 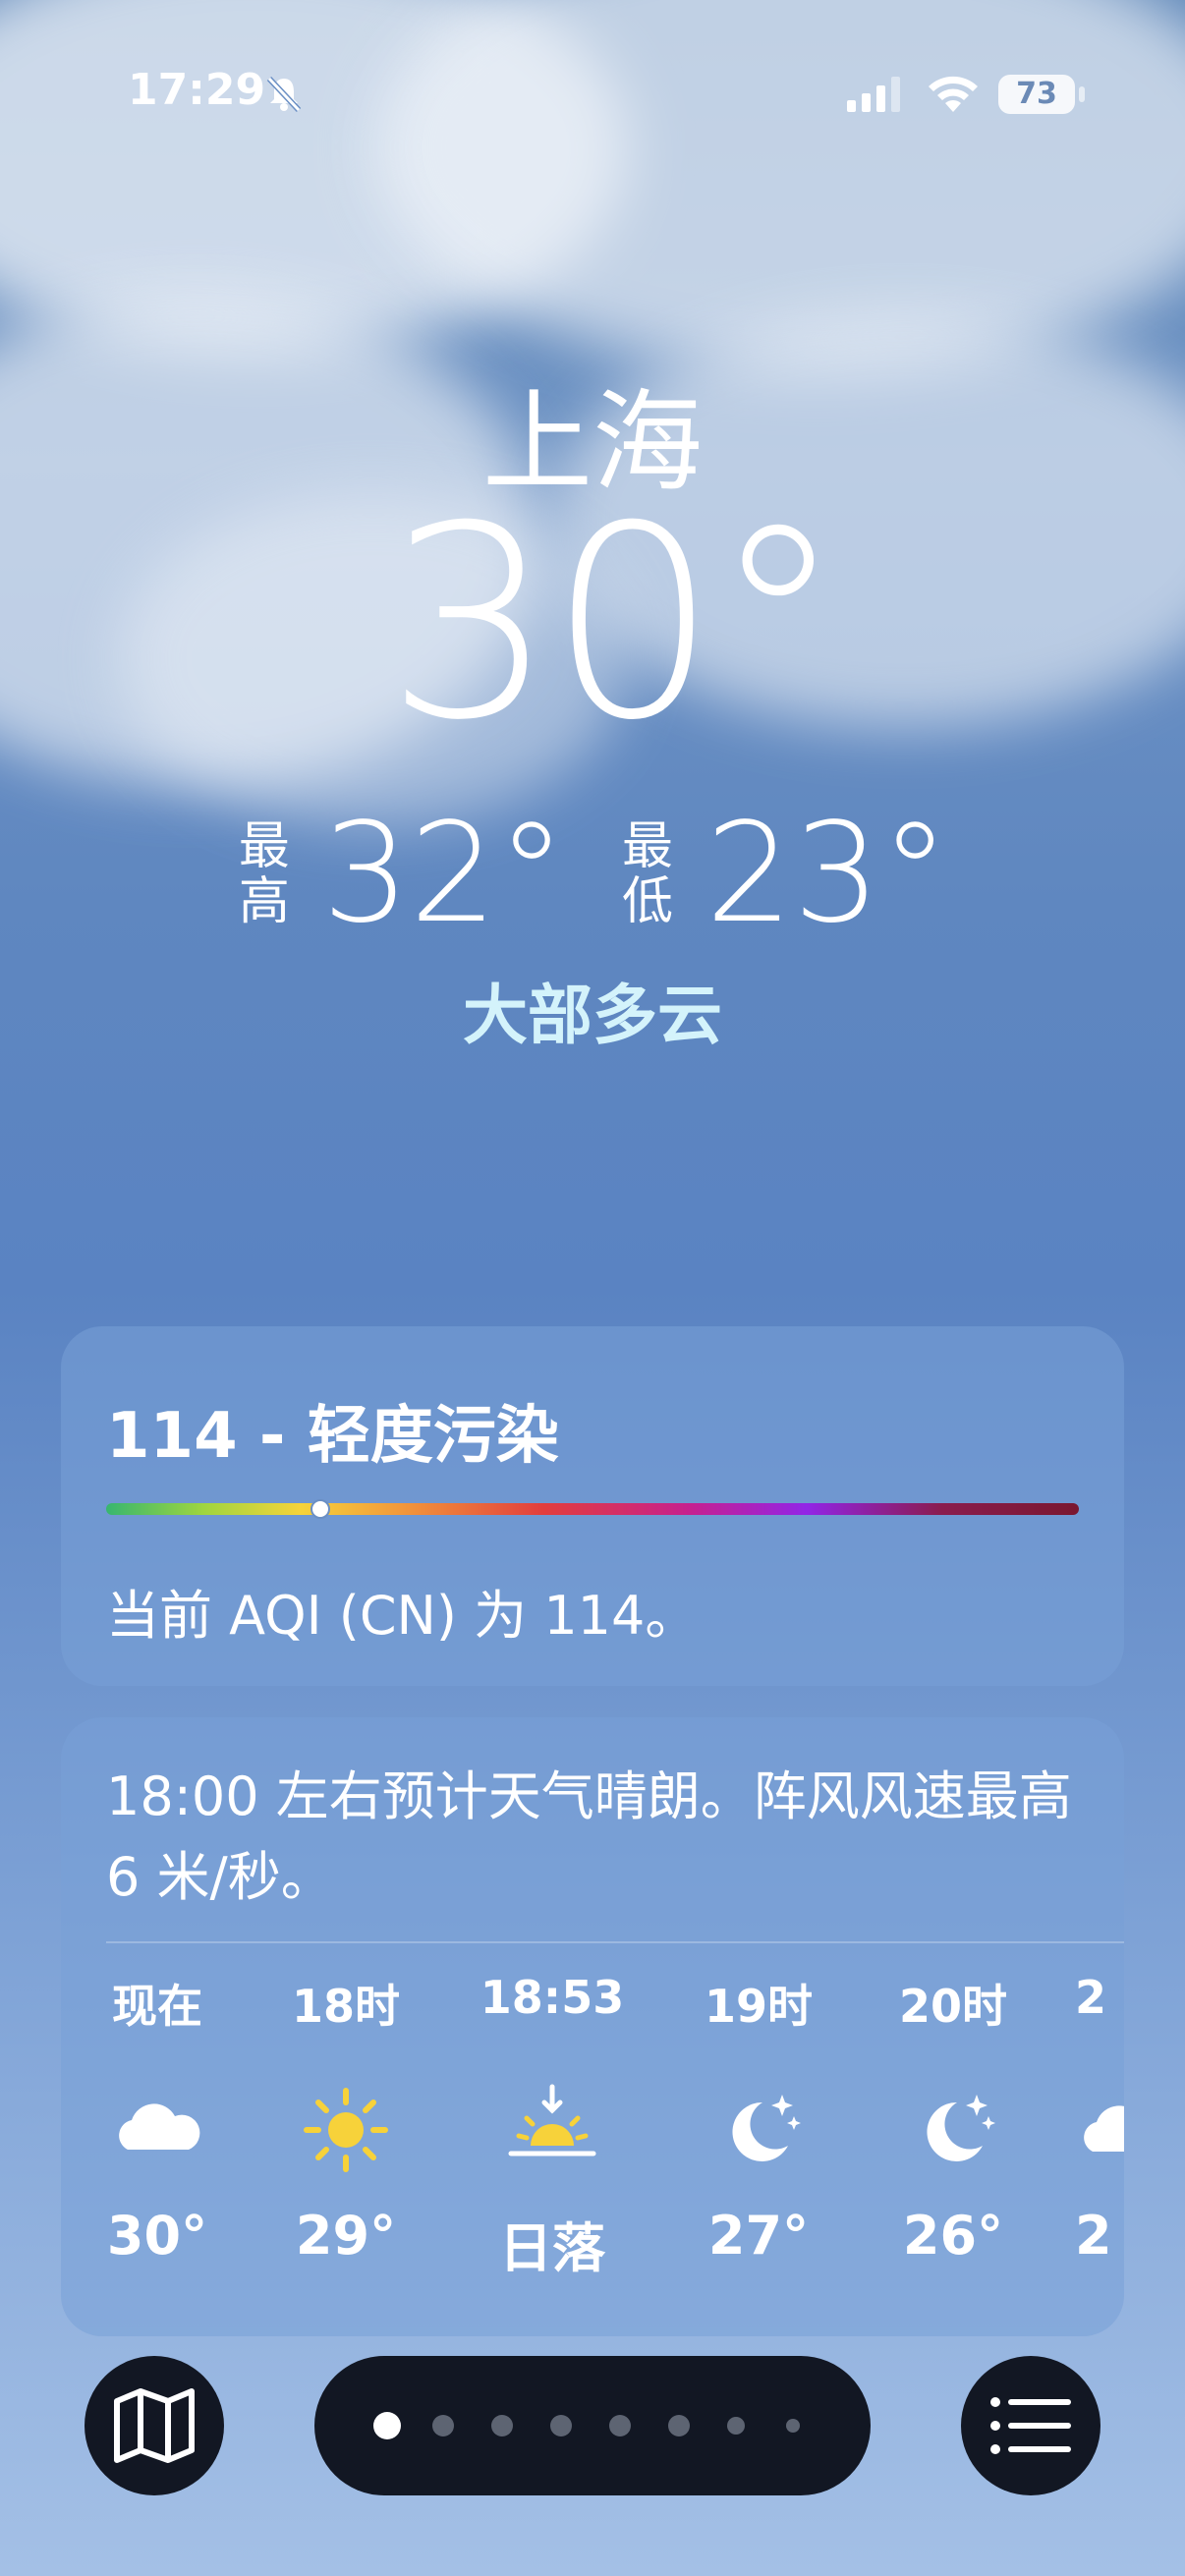 What do you see at coordinates (1037, 94) in the screenshot?
I see `battery-level: 73` at bounding box center [1037, 94].